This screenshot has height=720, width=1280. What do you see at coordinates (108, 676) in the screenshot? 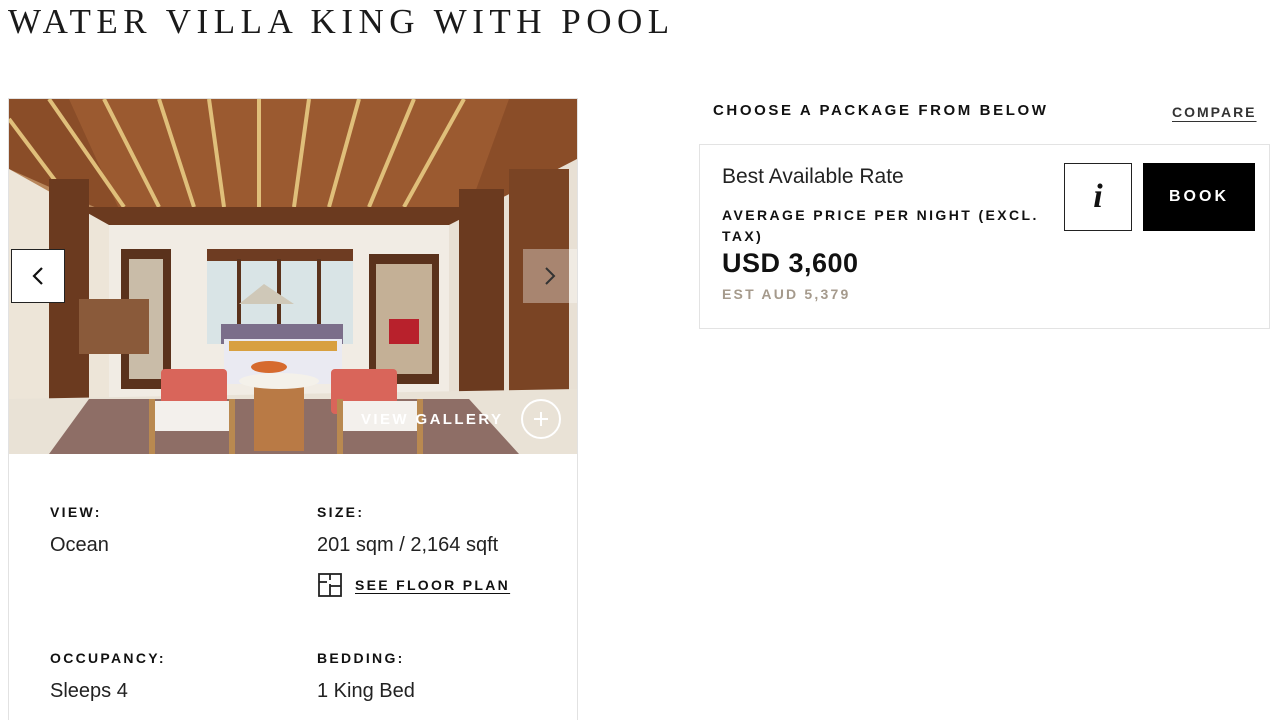
I see `spec-occupancy: OCCUPANCY: Sleeps 4` at bounding box center [108, 676].